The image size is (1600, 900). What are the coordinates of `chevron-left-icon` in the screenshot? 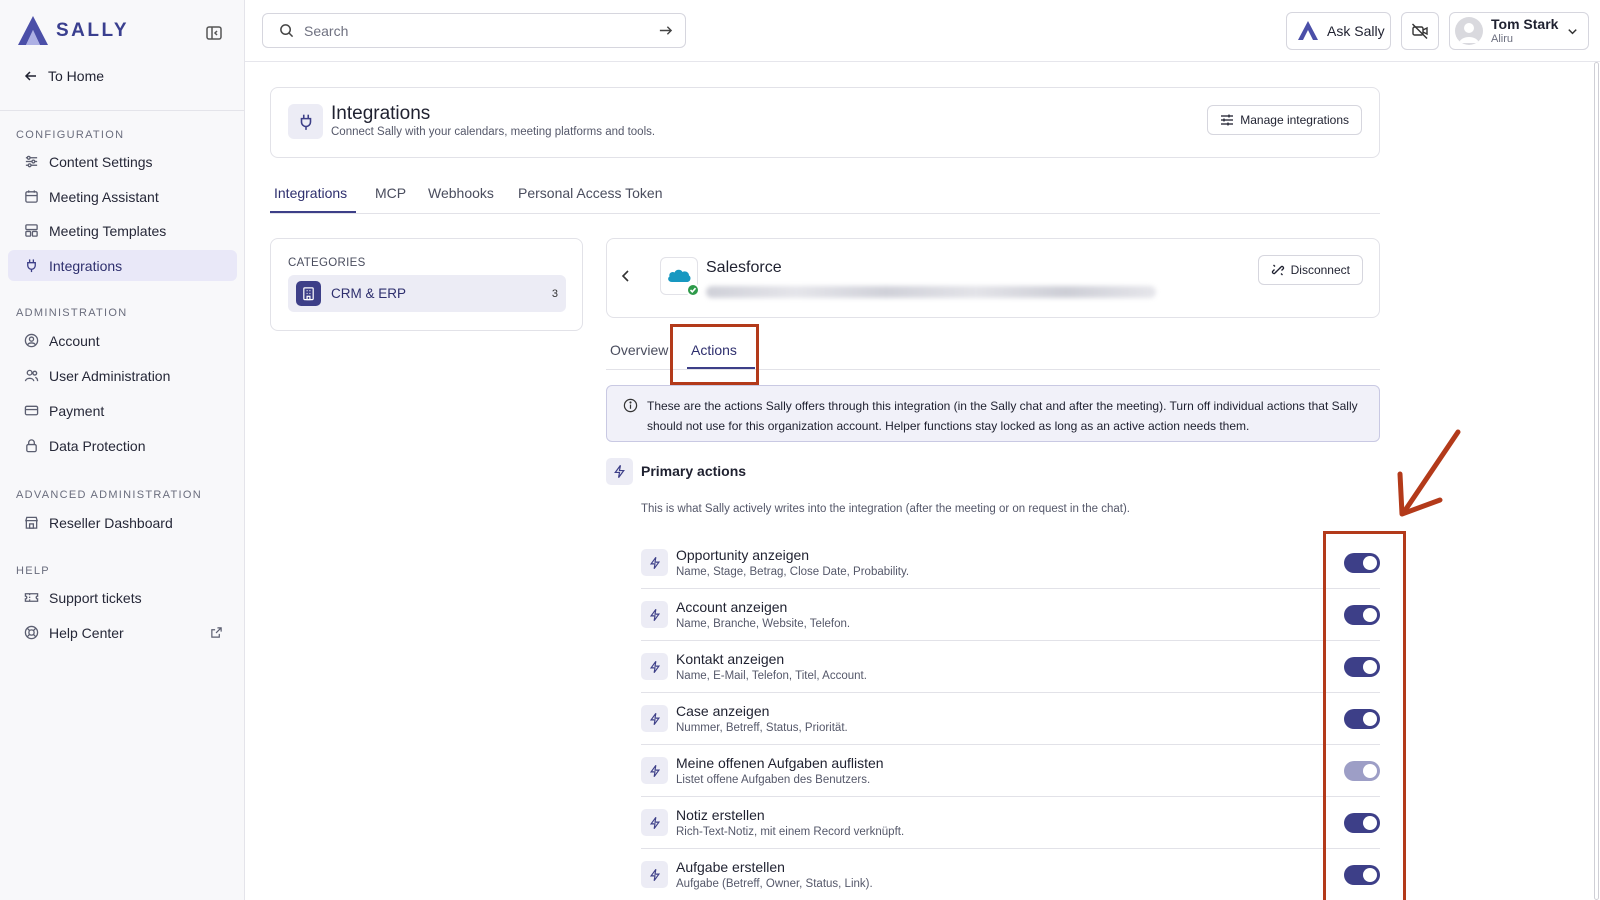 It's located at (626, 276).